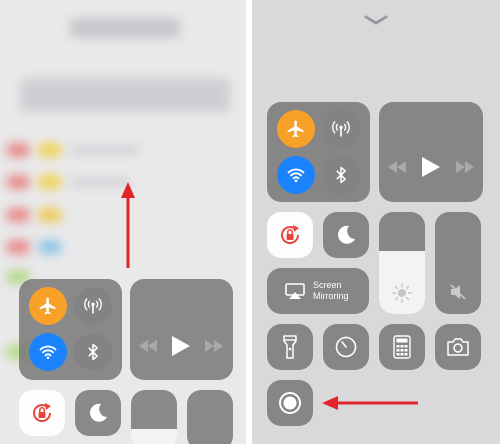 This screenshot has width=500, height=444. Describe the element at coordinates (125, 95) in the screenshot. I see `blurred-search-bar` at that location.